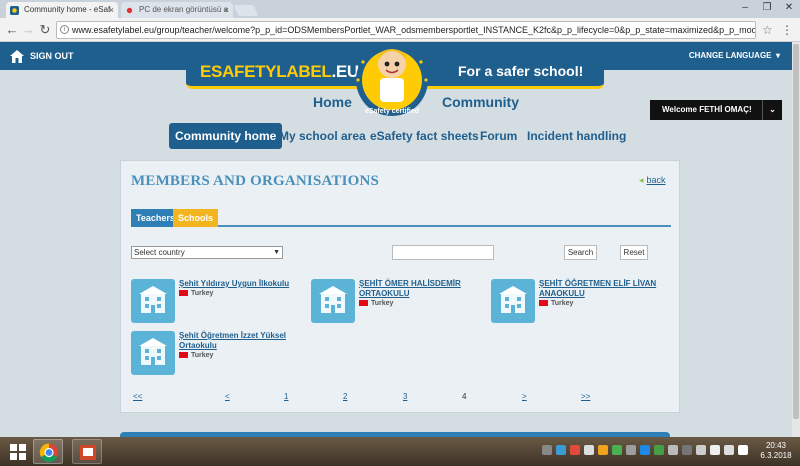 This screenshot has height=466, width=800. Describe the element at coordinates (207, 252) in the screenshot. I see `country-select: Select country ▼` at that location.